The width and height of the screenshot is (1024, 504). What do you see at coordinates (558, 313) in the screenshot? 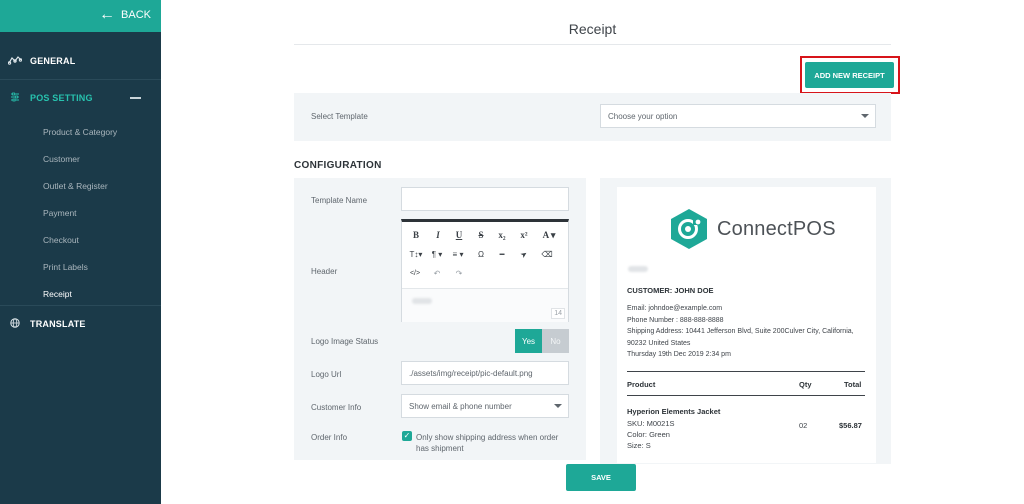
I see `char-counter: 14` at bounding box center [558, 313].